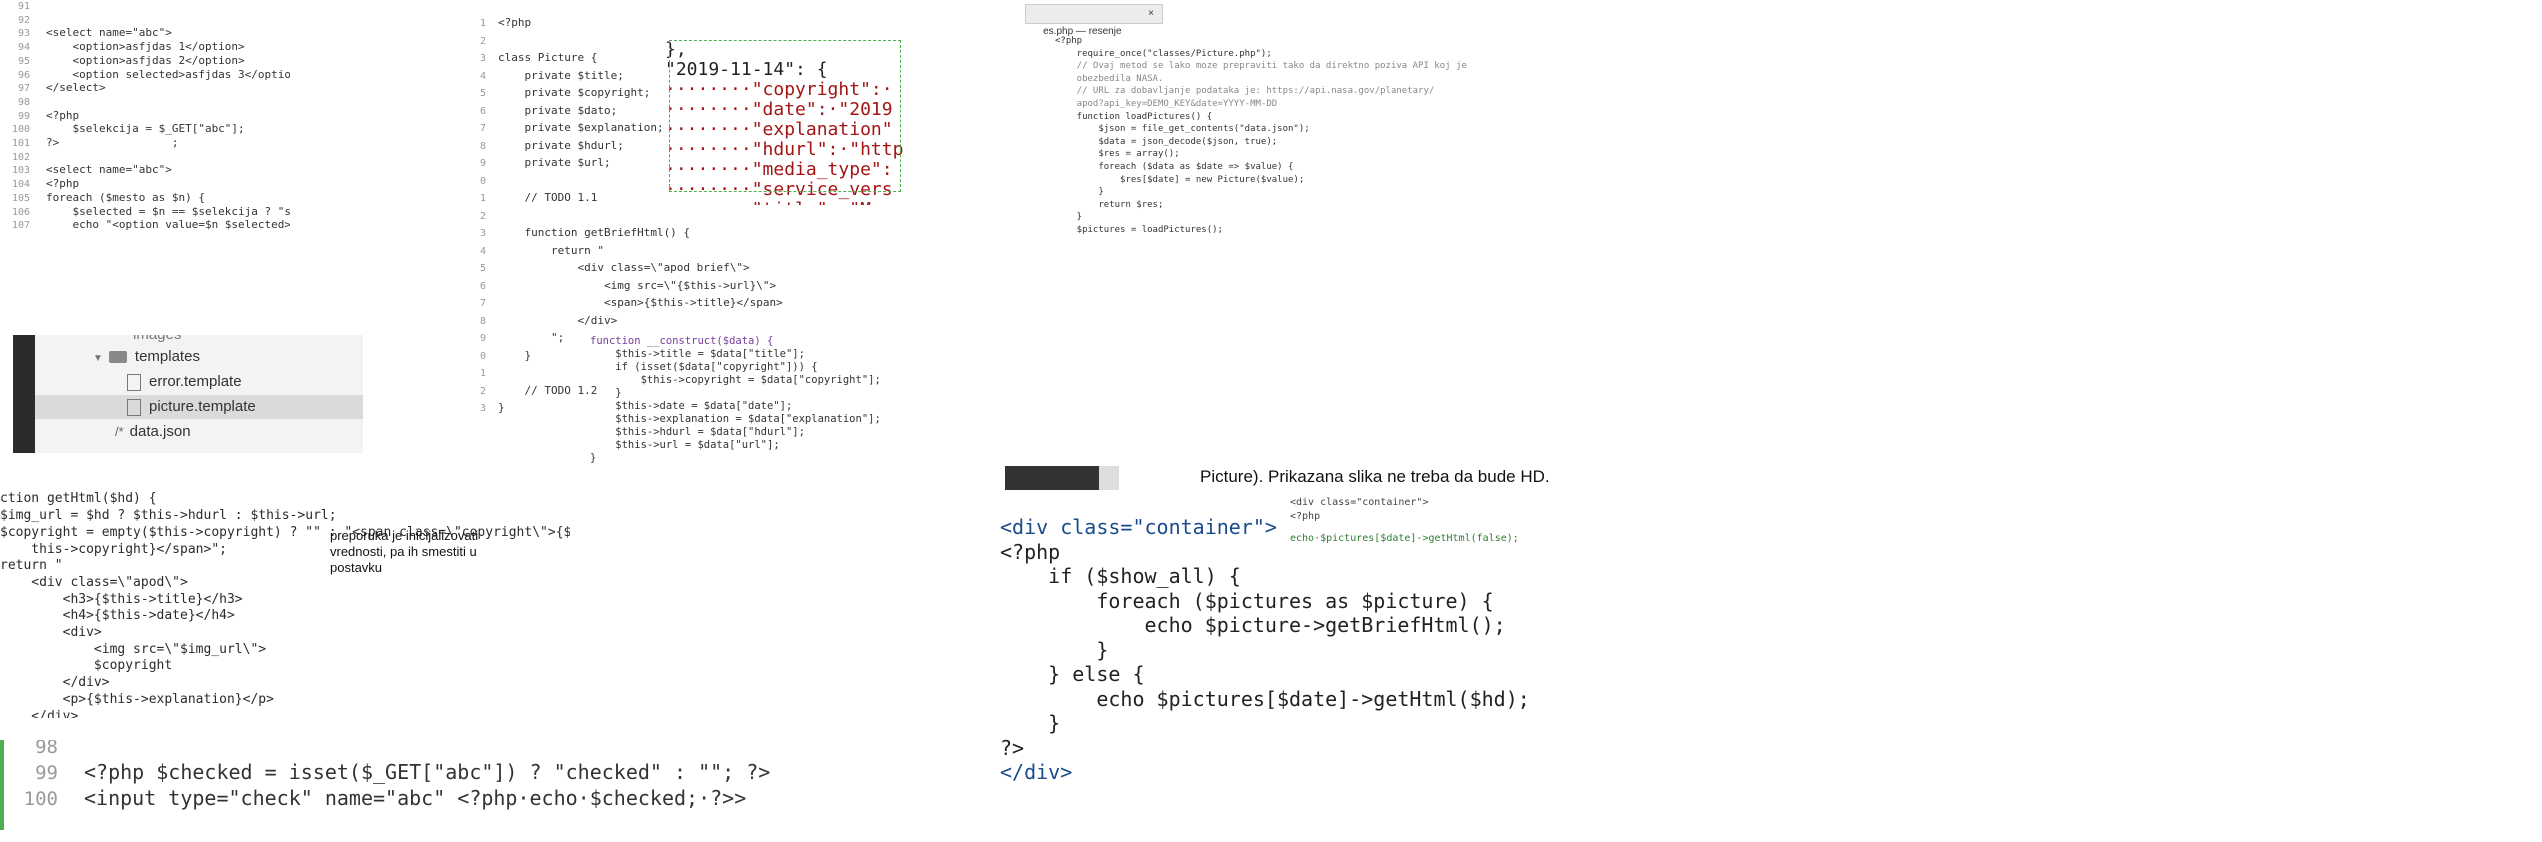  Describe the element at coordinates (199, 382) in the screenshot. I see `tree-item-error-template: error.template` at that location.